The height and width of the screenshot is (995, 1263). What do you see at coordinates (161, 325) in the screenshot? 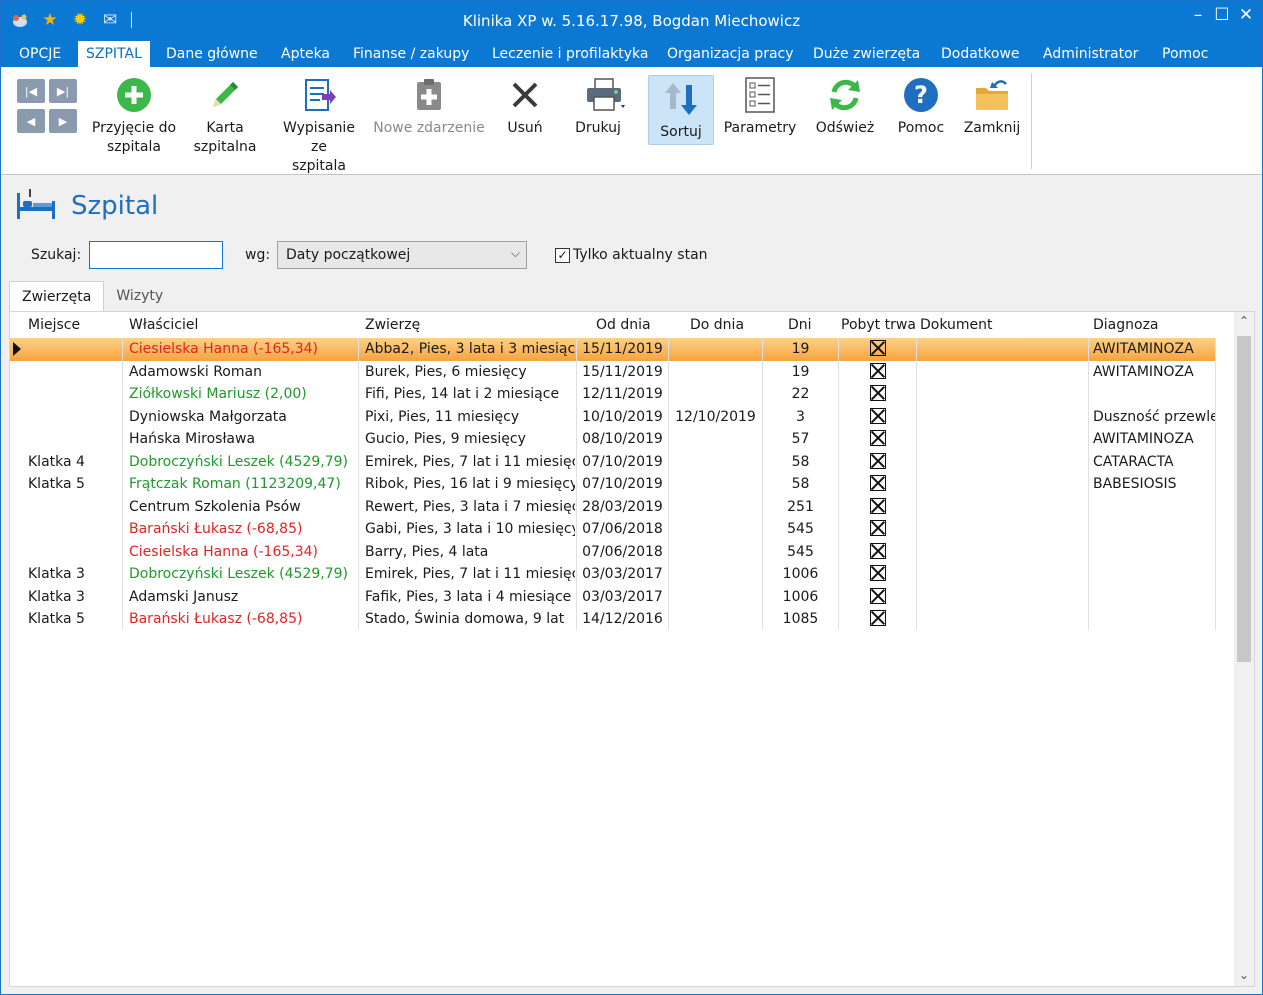
I see `col-wlasciciel: Właściciel` at bounding box center [161, 325].